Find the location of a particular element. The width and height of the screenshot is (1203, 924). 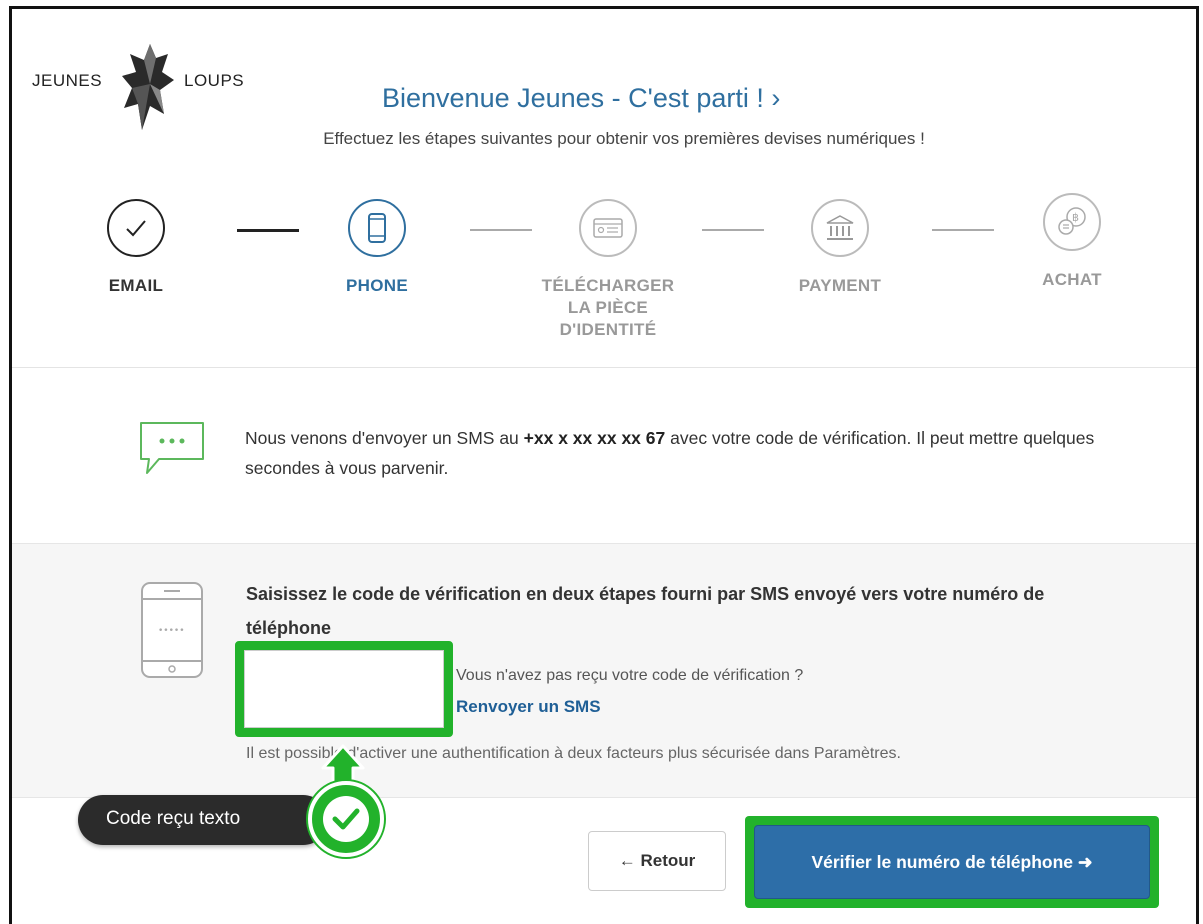

check-badge is located at coordinates (346, 819).